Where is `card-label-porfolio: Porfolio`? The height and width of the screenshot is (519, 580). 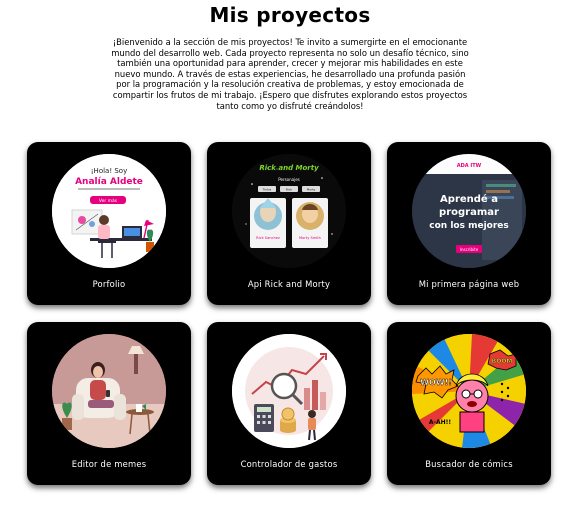
card-label-porfolio: Porfolio is located at coordinates (109, 284).